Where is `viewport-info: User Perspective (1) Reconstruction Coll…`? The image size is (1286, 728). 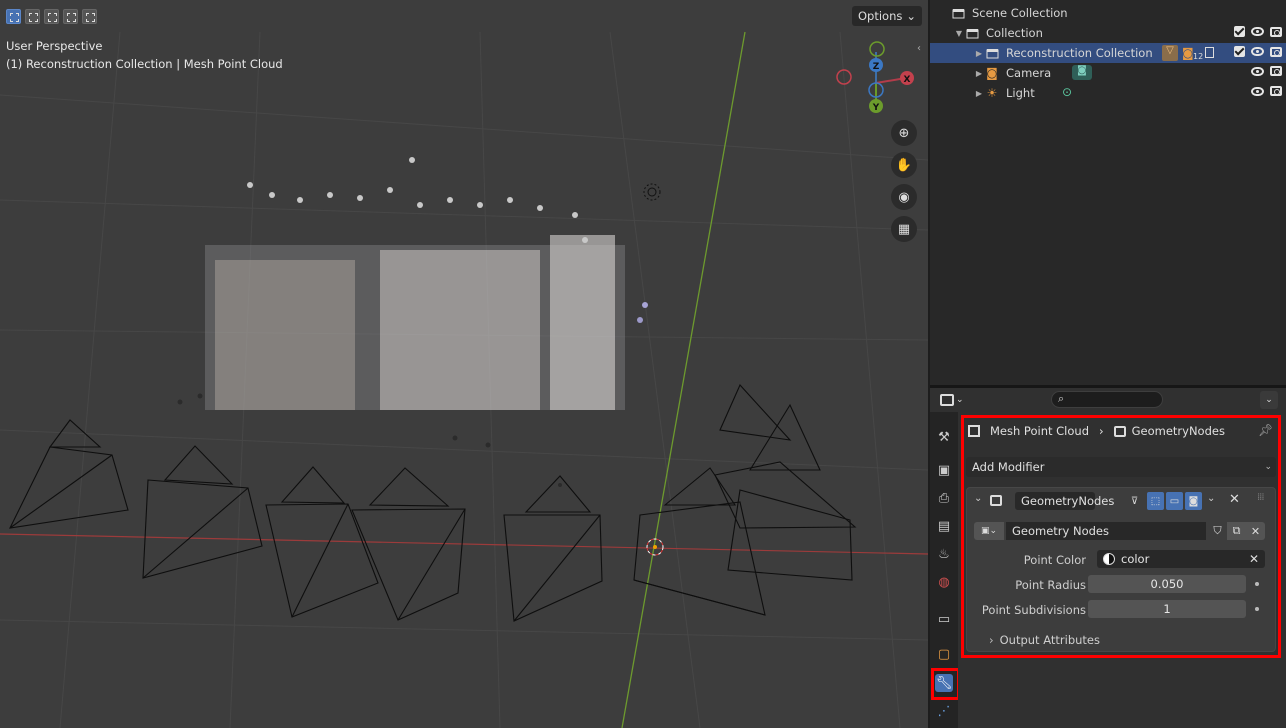
viewport-info: User Perspective (1) Reconstruction Coll… is located at coordinates (144, 55).